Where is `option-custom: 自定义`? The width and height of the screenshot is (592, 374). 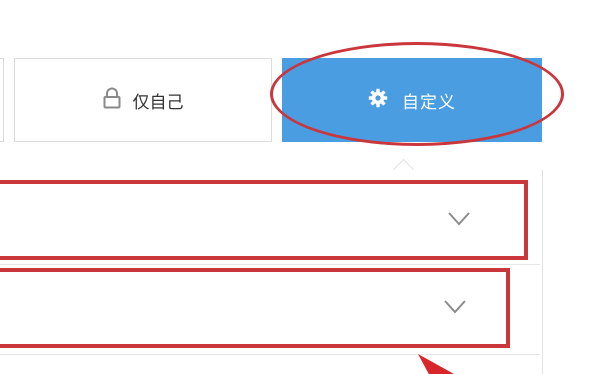 option-custom: 自定义 is located at coordinates (412, 100).